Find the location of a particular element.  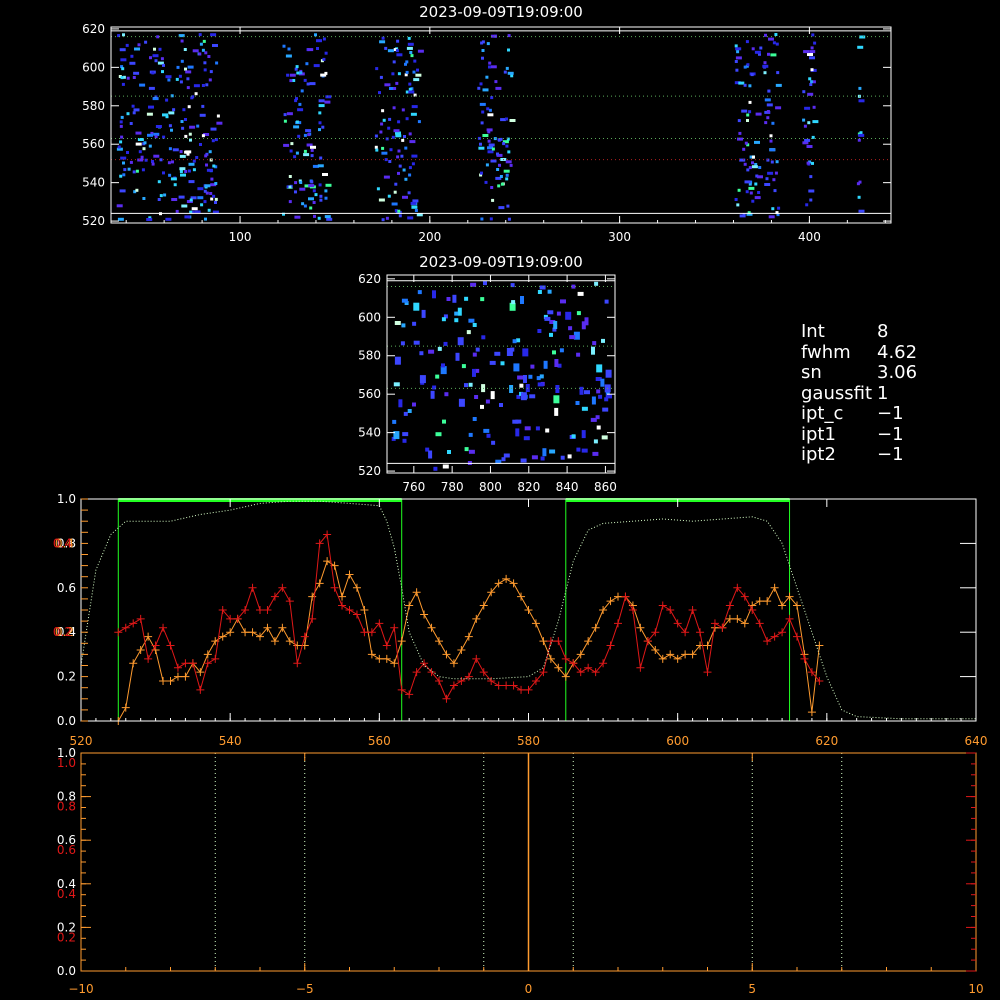

info-value: 1 is located at coordinates (883, 393).